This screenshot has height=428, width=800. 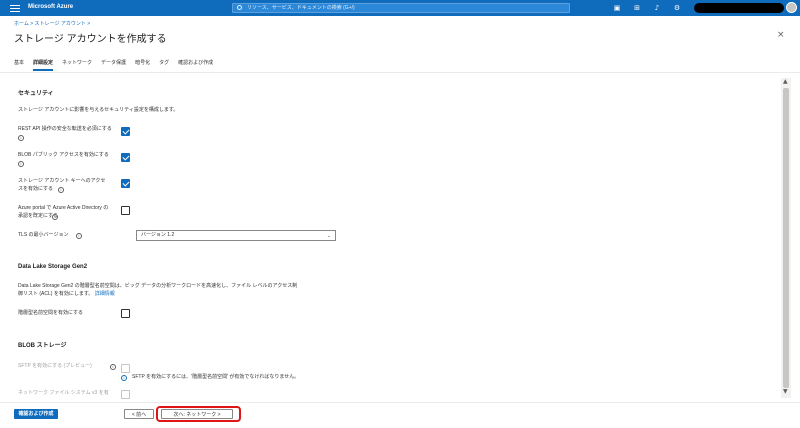 I want to click on wizard-tabs: 基本 詳細設定 ネットワーク データ保護 暗号化 タグ 確認および作成, so click(x=113, y=65).